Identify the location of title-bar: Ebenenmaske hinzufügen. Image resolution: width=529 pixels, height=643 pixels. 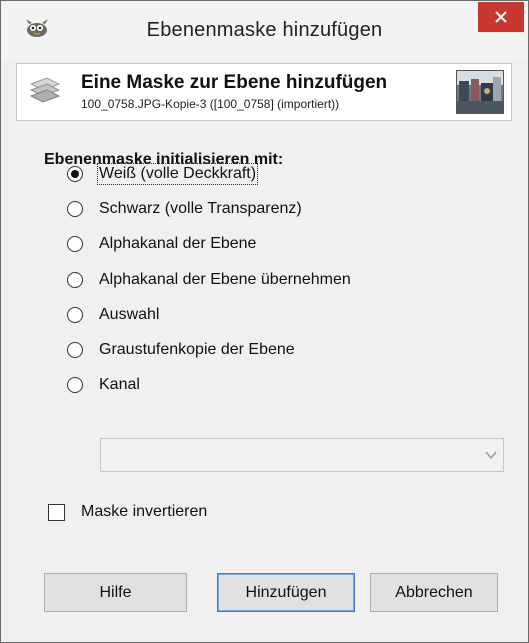
(264, 30).